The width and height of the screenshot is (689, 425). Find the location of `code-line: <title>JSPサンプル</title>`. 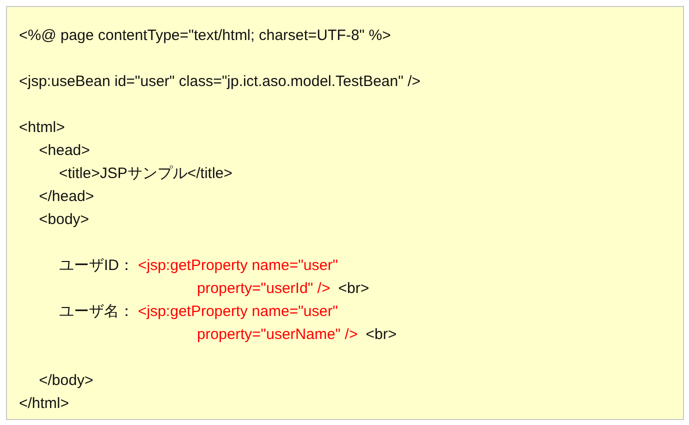

code-line: <title>JSPサンプル</title> is located at coordinates (145, 173).